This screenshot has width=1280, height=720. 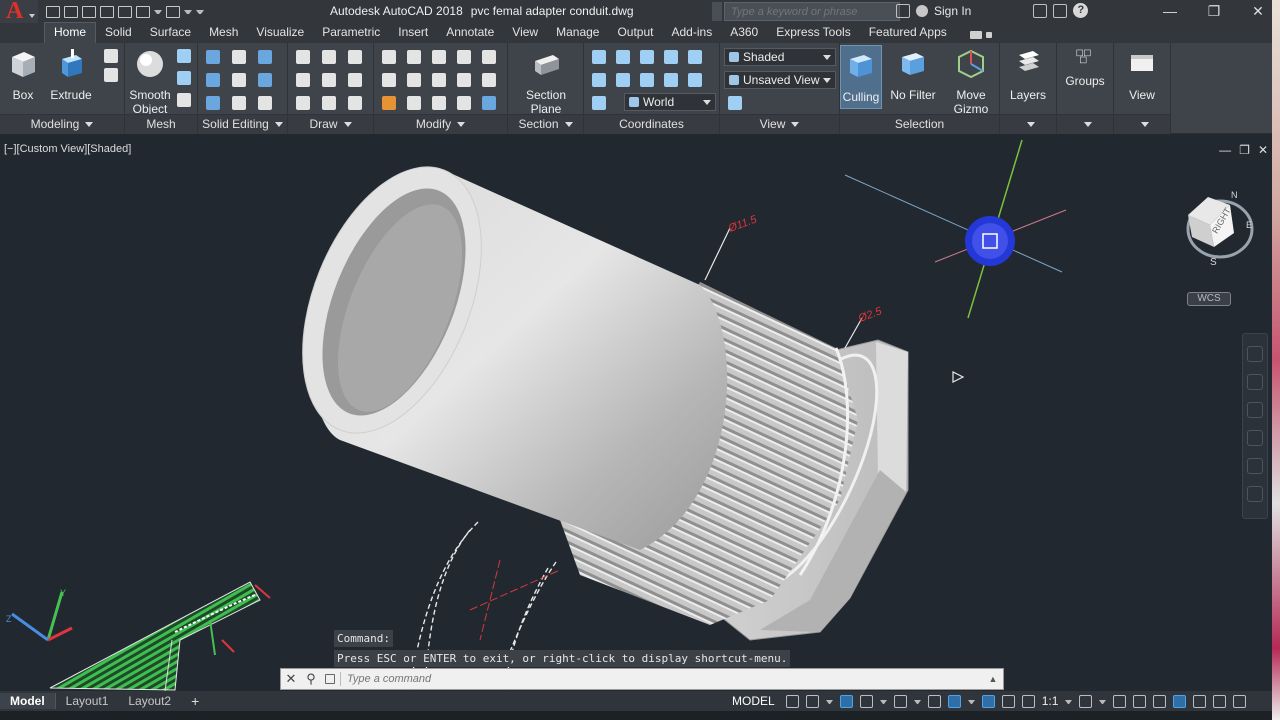 I want to click on ucs-x-icon, so click(x=647, y=57).